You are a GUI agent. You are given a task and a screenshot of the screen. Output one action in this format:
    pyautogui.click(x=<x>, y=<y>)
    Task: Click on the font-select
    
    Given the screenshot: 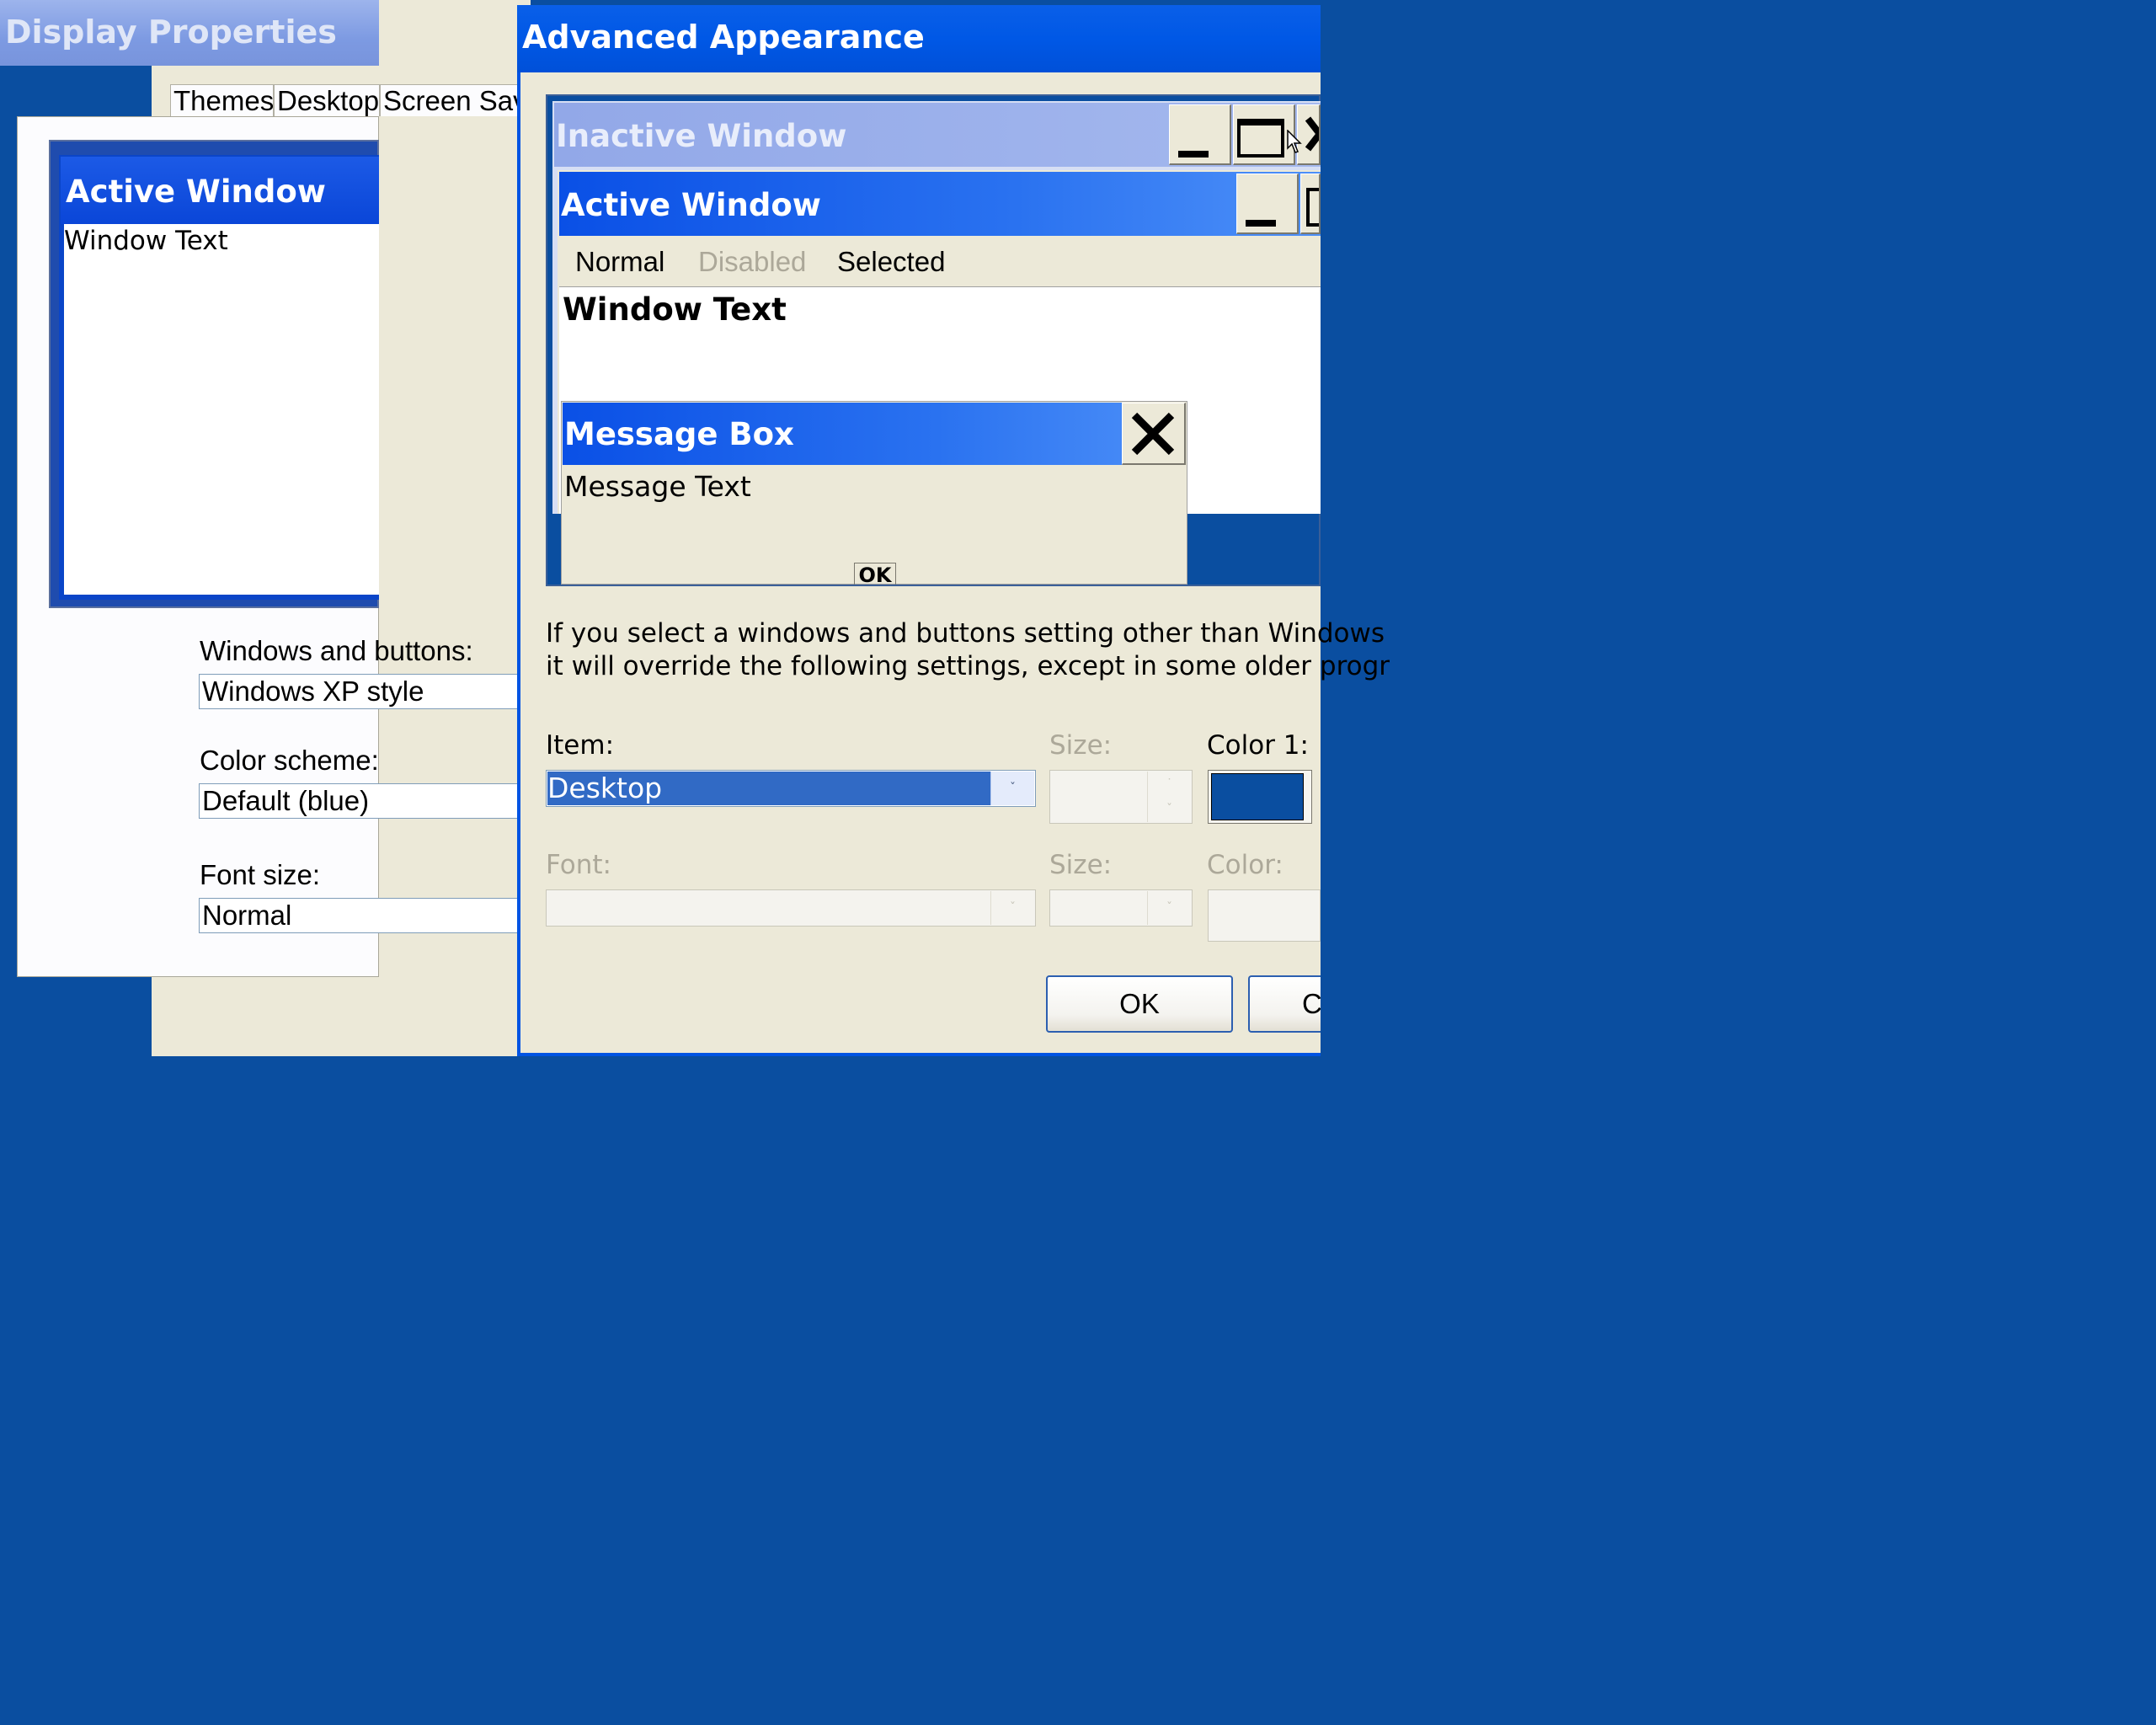 What is the action you would take?
    pyautogui.click(x=791, y=908)
    